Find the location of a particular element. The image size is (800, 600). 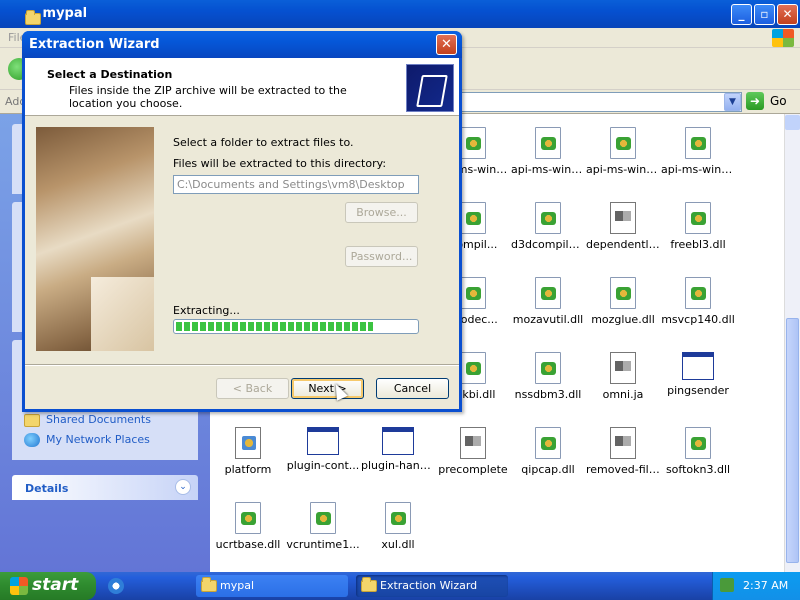

file-item: nssdbm3.dll is located at coordinates (548, 376).